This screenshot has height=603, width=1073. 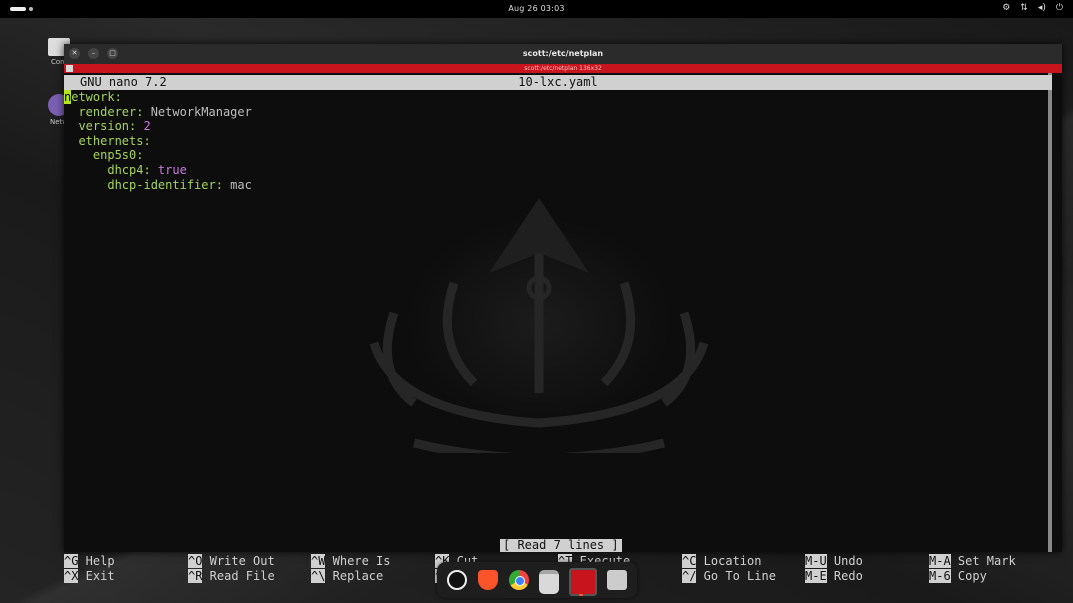 I want to click on shortcut-key: ^W, so click(x=318, y=561).